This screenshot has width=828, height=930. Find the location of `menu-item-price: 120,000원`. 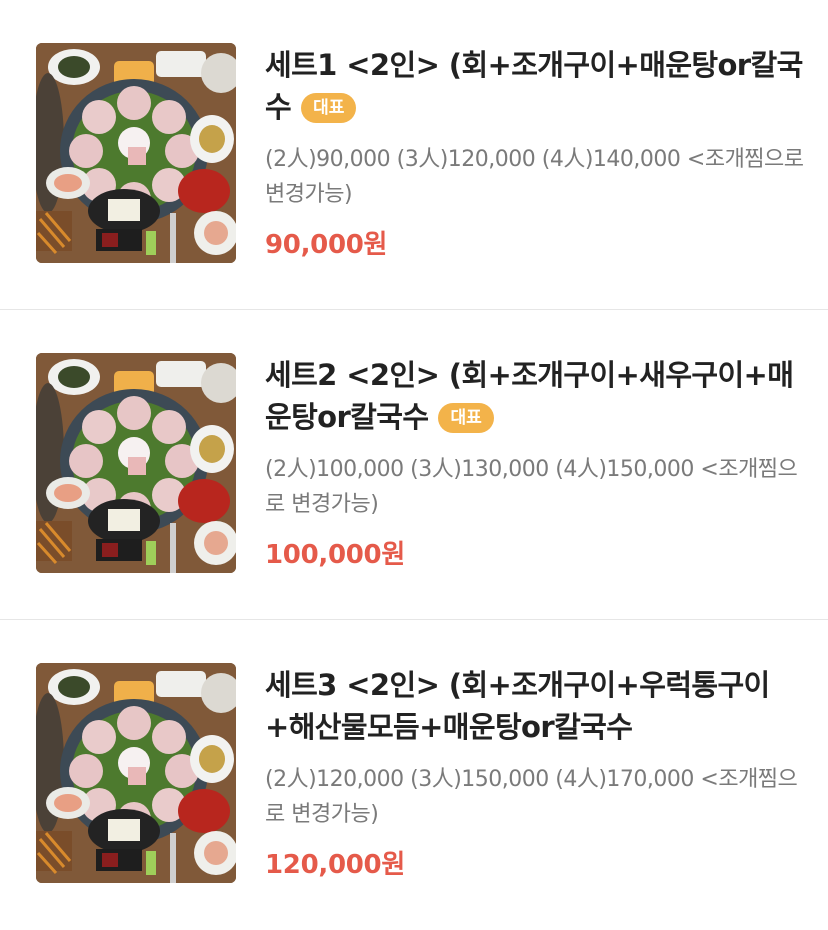

menu-item-price: 120,000원 is located at coordinates (335, 865).